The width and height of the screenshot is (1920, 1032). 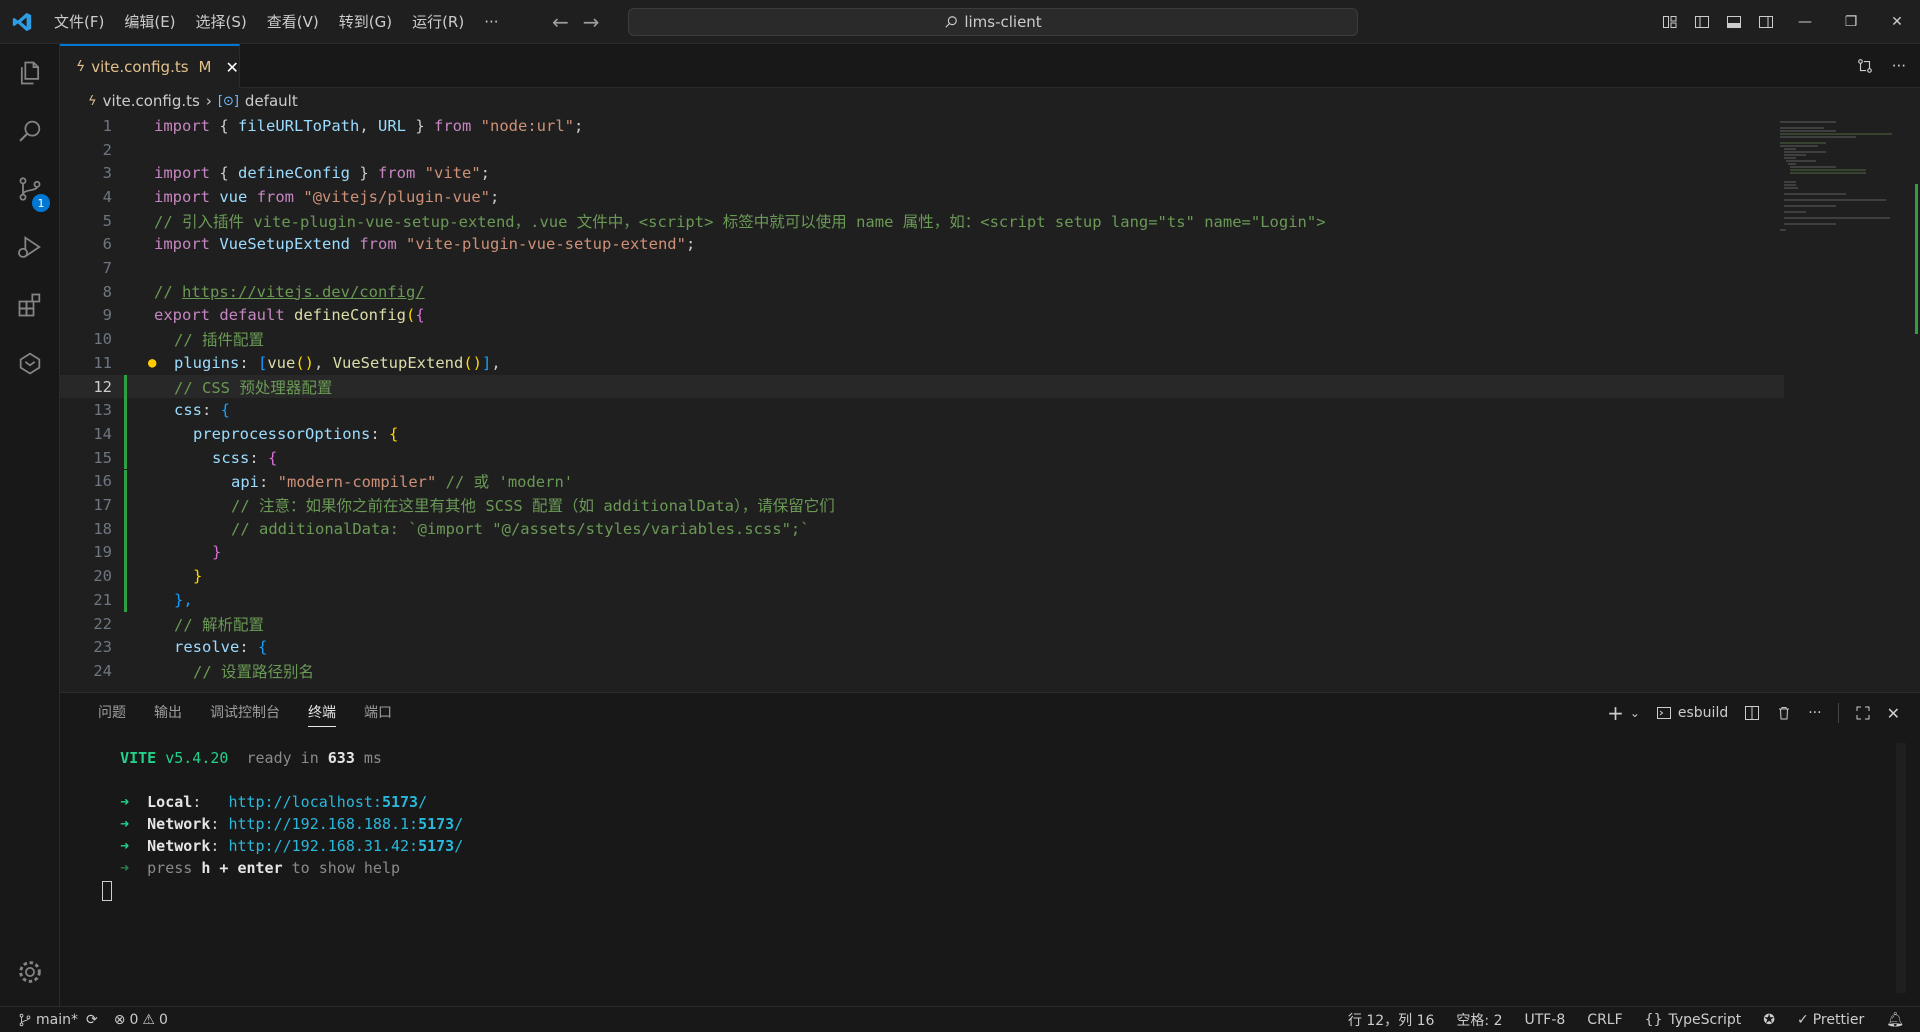 What do you see at coordinates (221, 22) in the screenshot?
I see `menu-selection: 选择(S)` at bounding box center [221, 22].